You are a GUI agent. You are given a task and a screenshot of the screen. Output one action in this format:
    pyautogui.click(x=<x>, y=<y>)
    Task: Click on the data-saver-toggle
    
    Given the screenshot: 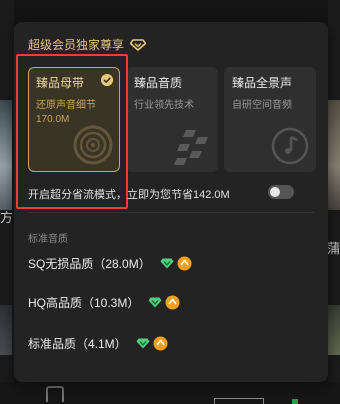 What is the action you would take?
    pyautogui.click(x=281, y=192)
    